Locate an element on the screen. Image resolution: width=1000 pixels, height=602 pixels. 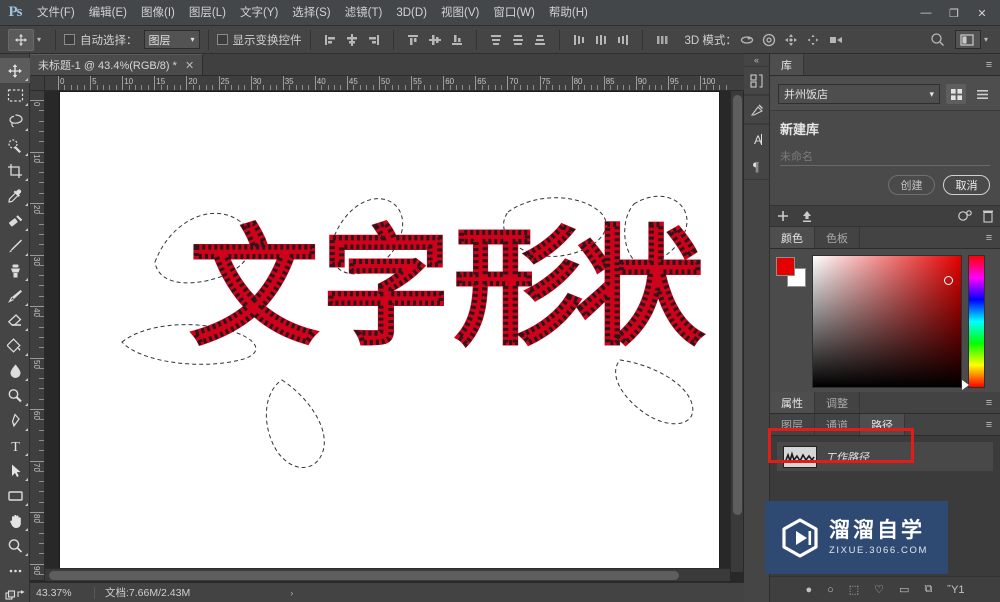
brush-settings-icon is located at coordinates (757, 109).